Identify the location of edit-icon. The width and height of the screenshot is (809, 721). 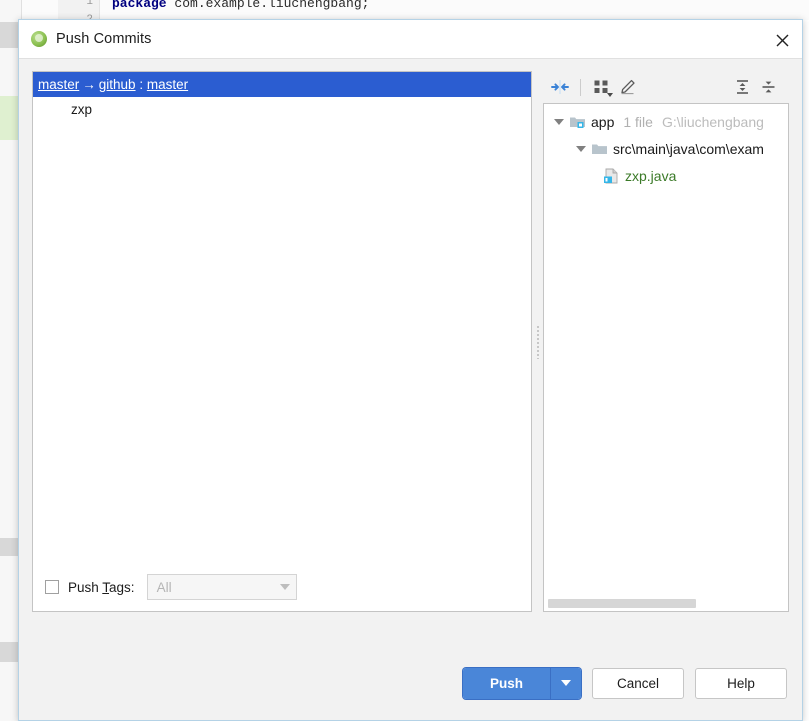
(627, 87).